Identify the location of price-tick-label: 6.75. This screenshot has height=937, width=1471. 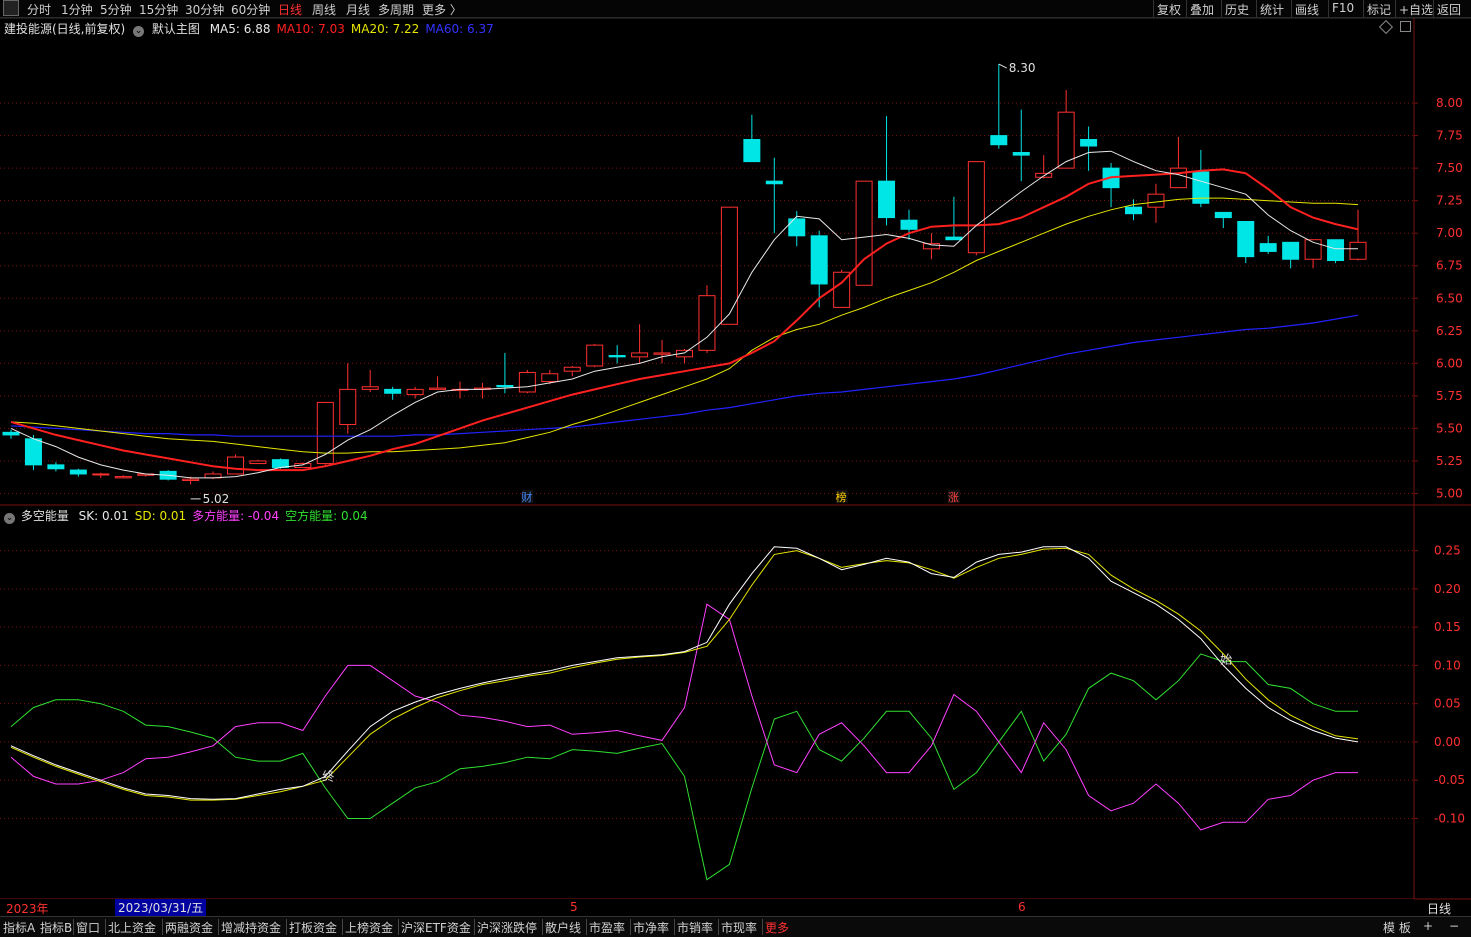
(1449, 266).